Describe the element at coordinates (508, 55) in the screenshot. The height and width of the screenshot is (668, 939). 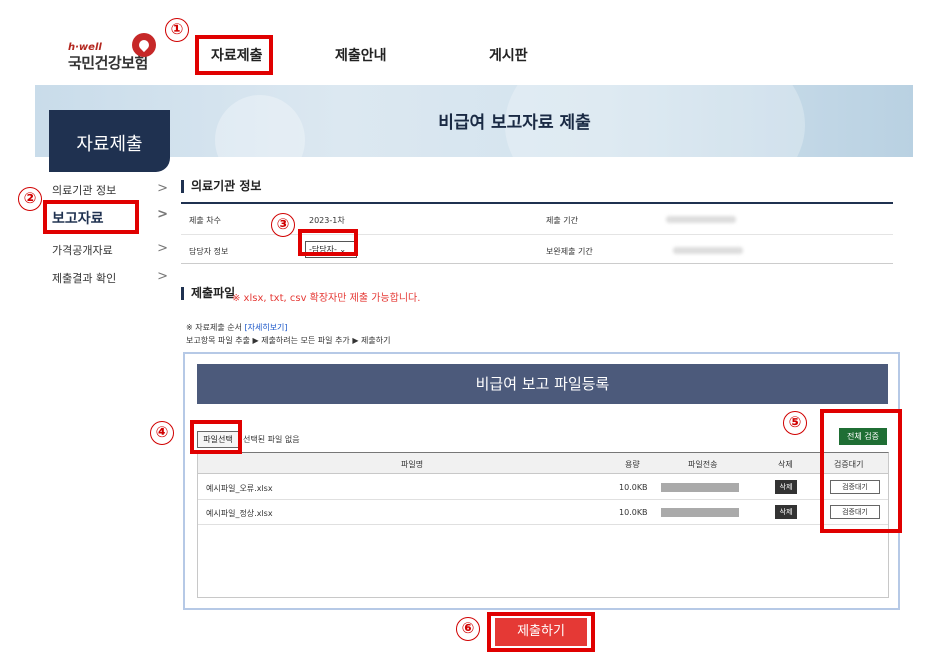
I see `nav-board: 게시판` at that location.